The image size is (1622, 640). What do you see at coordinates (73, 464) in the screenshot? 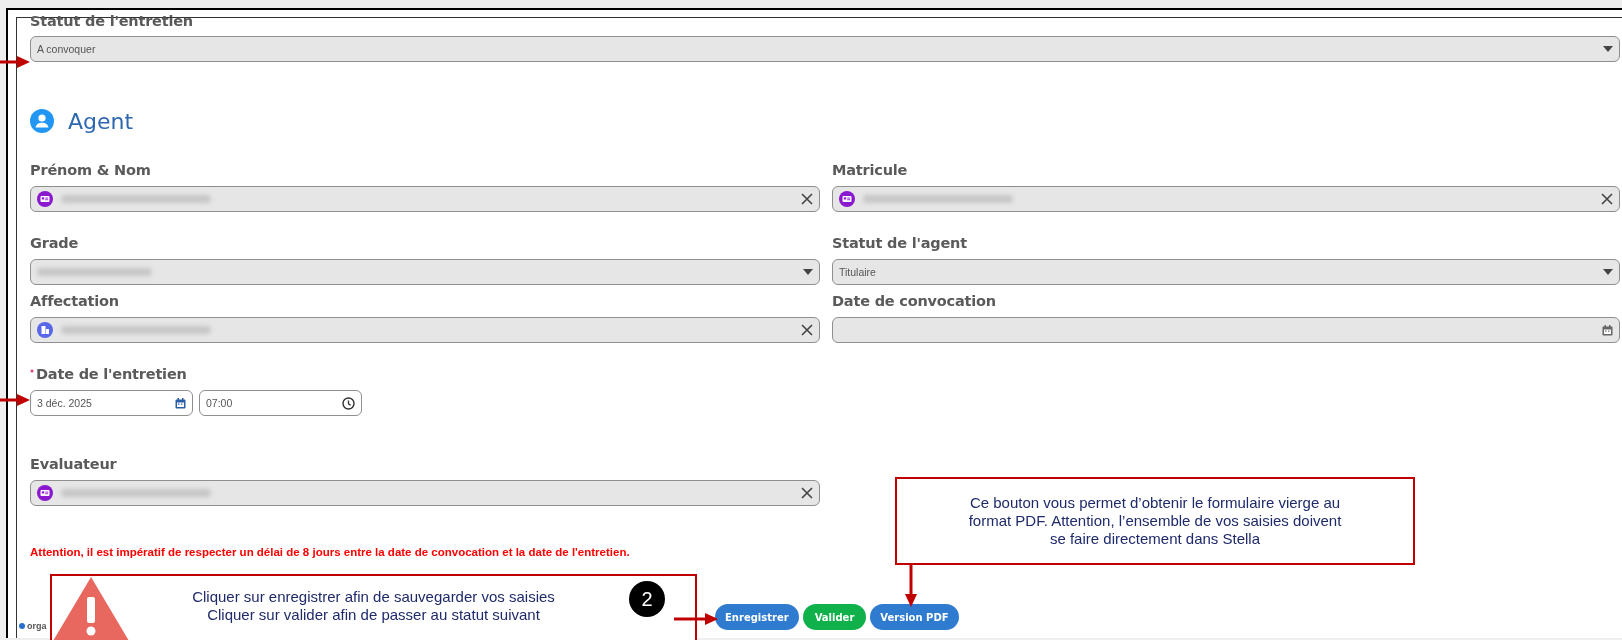
I see `field-label: Evaluateur` at bounding box center [73, 464].